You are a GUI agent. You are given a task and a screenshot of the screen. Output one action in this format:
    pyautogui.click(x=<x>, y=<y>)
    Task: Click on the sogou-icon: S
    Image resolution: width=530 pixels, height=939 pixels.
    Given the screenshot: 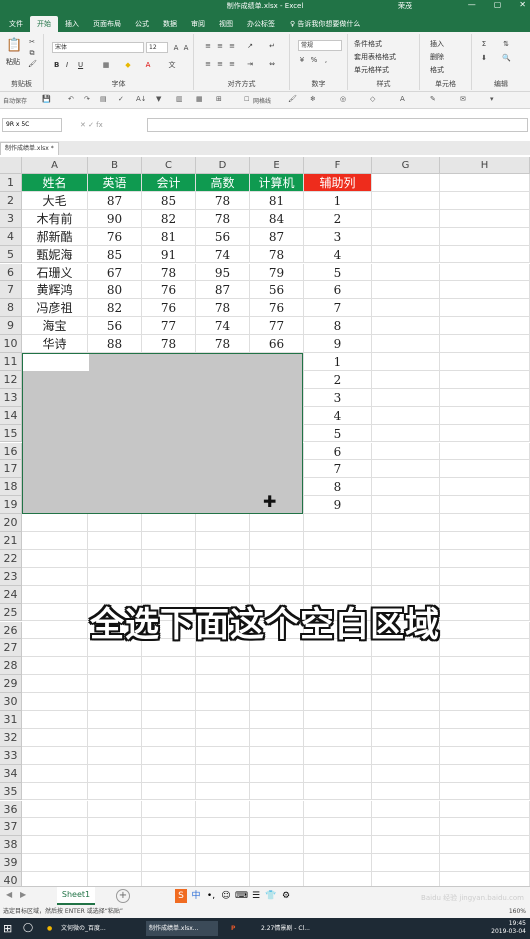 What is the action you would take?
    pyautogui.click(x=181, y=896)
    